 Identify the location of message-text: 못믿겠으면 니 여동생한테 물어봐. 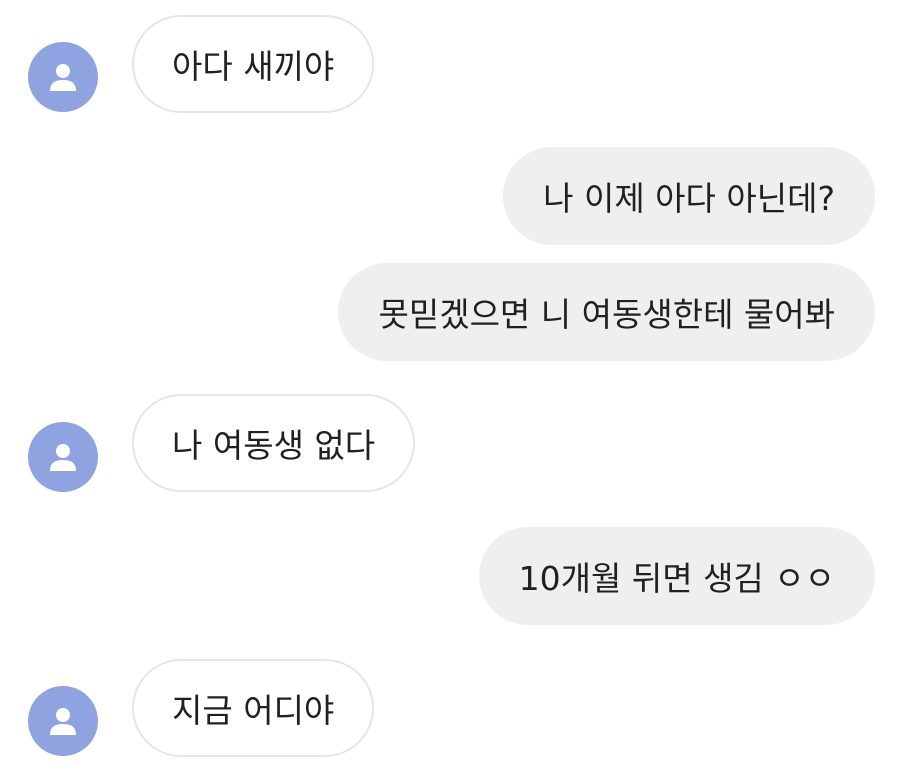
(606, 314).